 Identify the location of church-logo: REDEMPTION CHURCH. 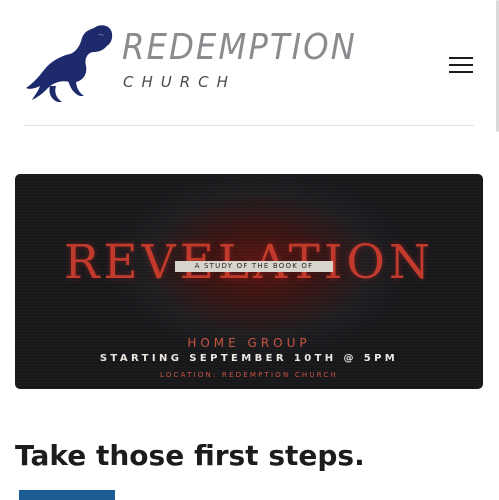
(189, 63).